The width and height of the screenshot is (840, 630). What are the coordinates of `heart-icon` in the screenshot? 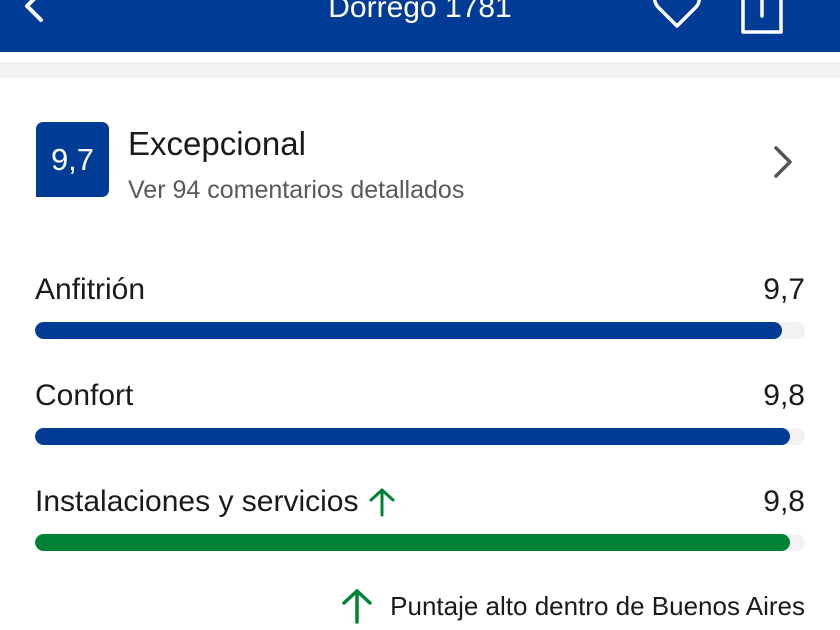 It's located at (677, 14).